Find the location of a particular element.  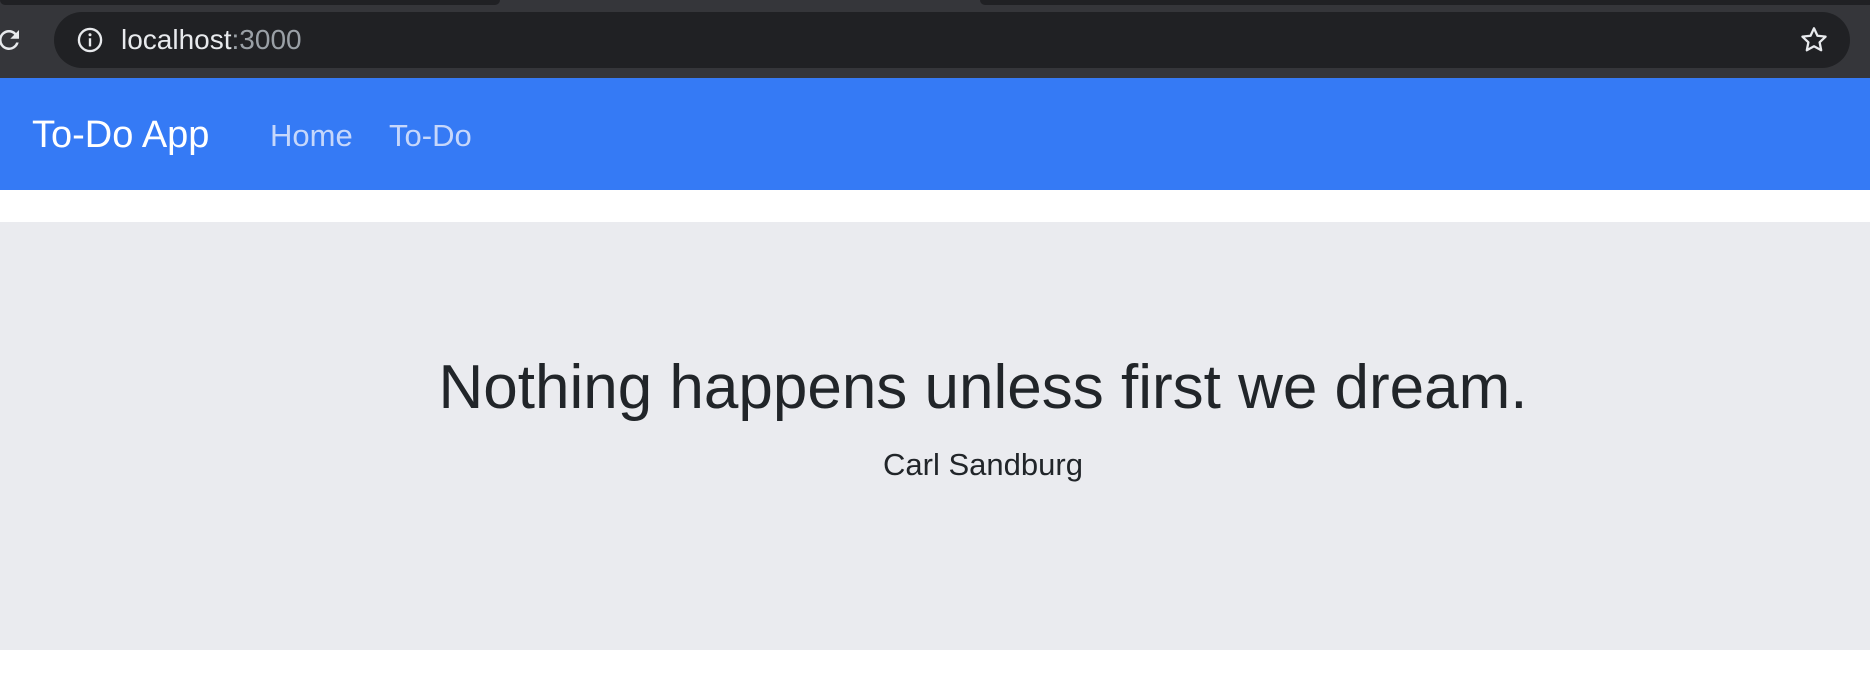

url-port: :3000 is located at coordinates (266, 39).